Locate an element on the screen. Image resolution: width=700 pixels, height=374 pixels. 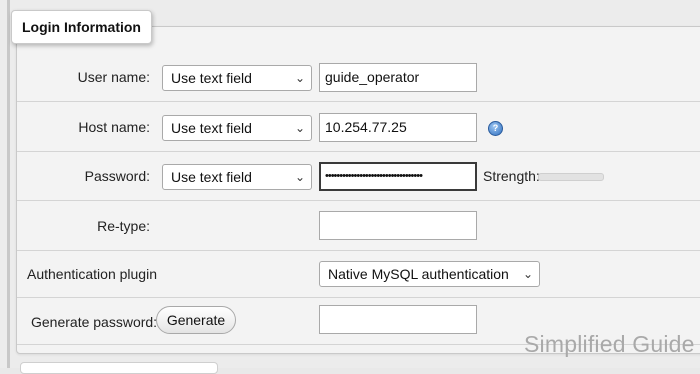
hostname-type-select-value: Use text field is located at coordinates (211, 128).